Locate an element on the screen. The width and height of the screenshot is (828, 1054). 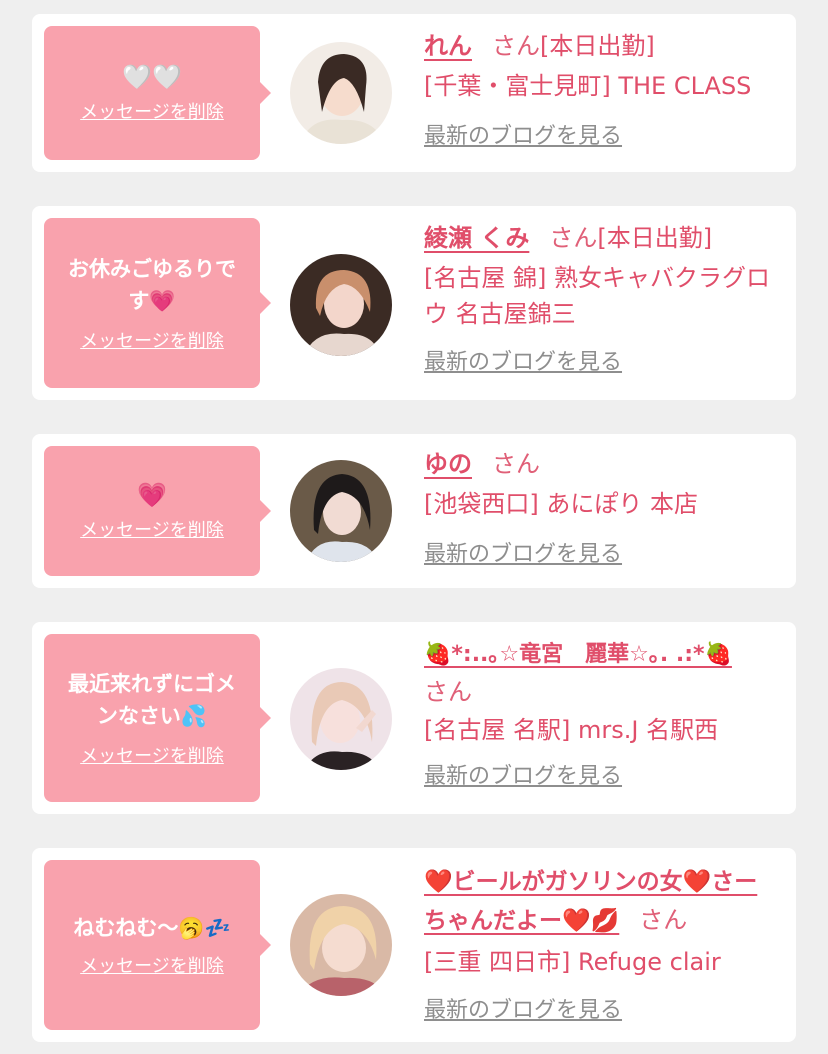
message-text: お休みごゆるりです💗 is located at coordinates (152, 285).